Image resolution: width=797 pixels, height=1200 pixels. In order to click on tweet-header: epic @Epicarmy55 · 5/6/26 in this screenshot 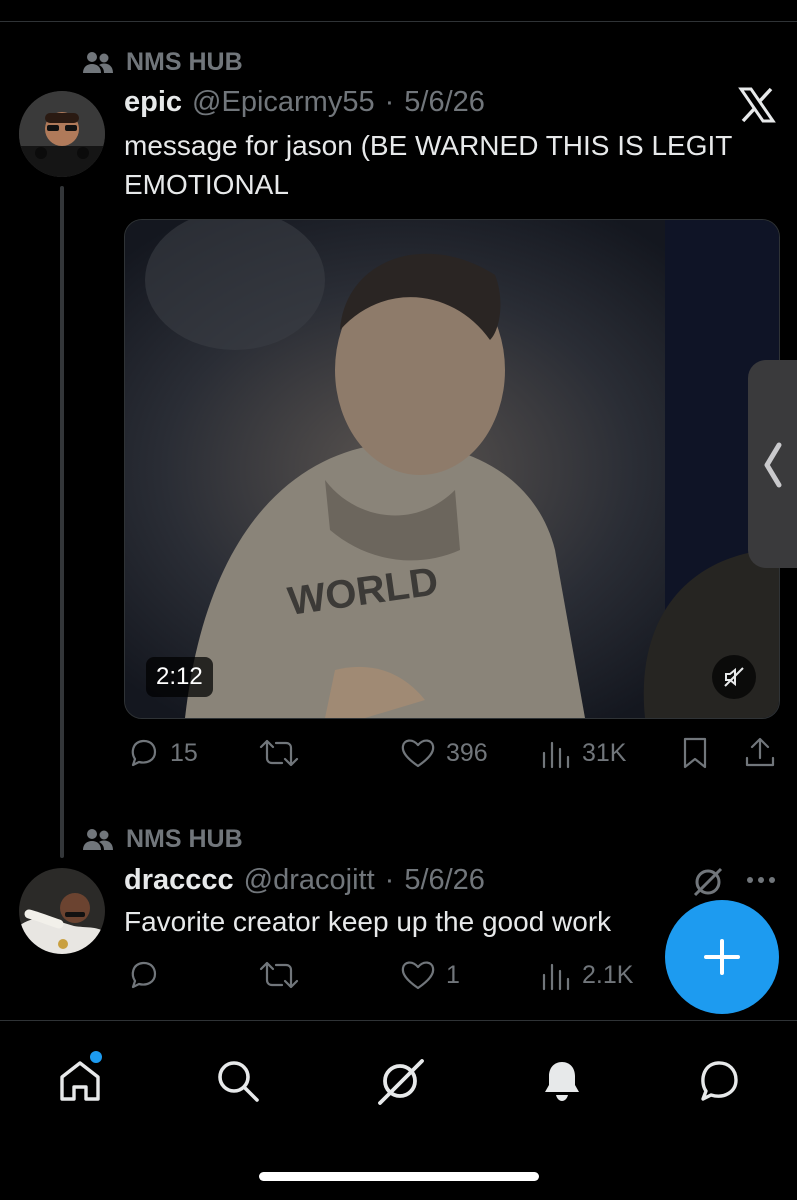, I will do `click(304, 102)`.